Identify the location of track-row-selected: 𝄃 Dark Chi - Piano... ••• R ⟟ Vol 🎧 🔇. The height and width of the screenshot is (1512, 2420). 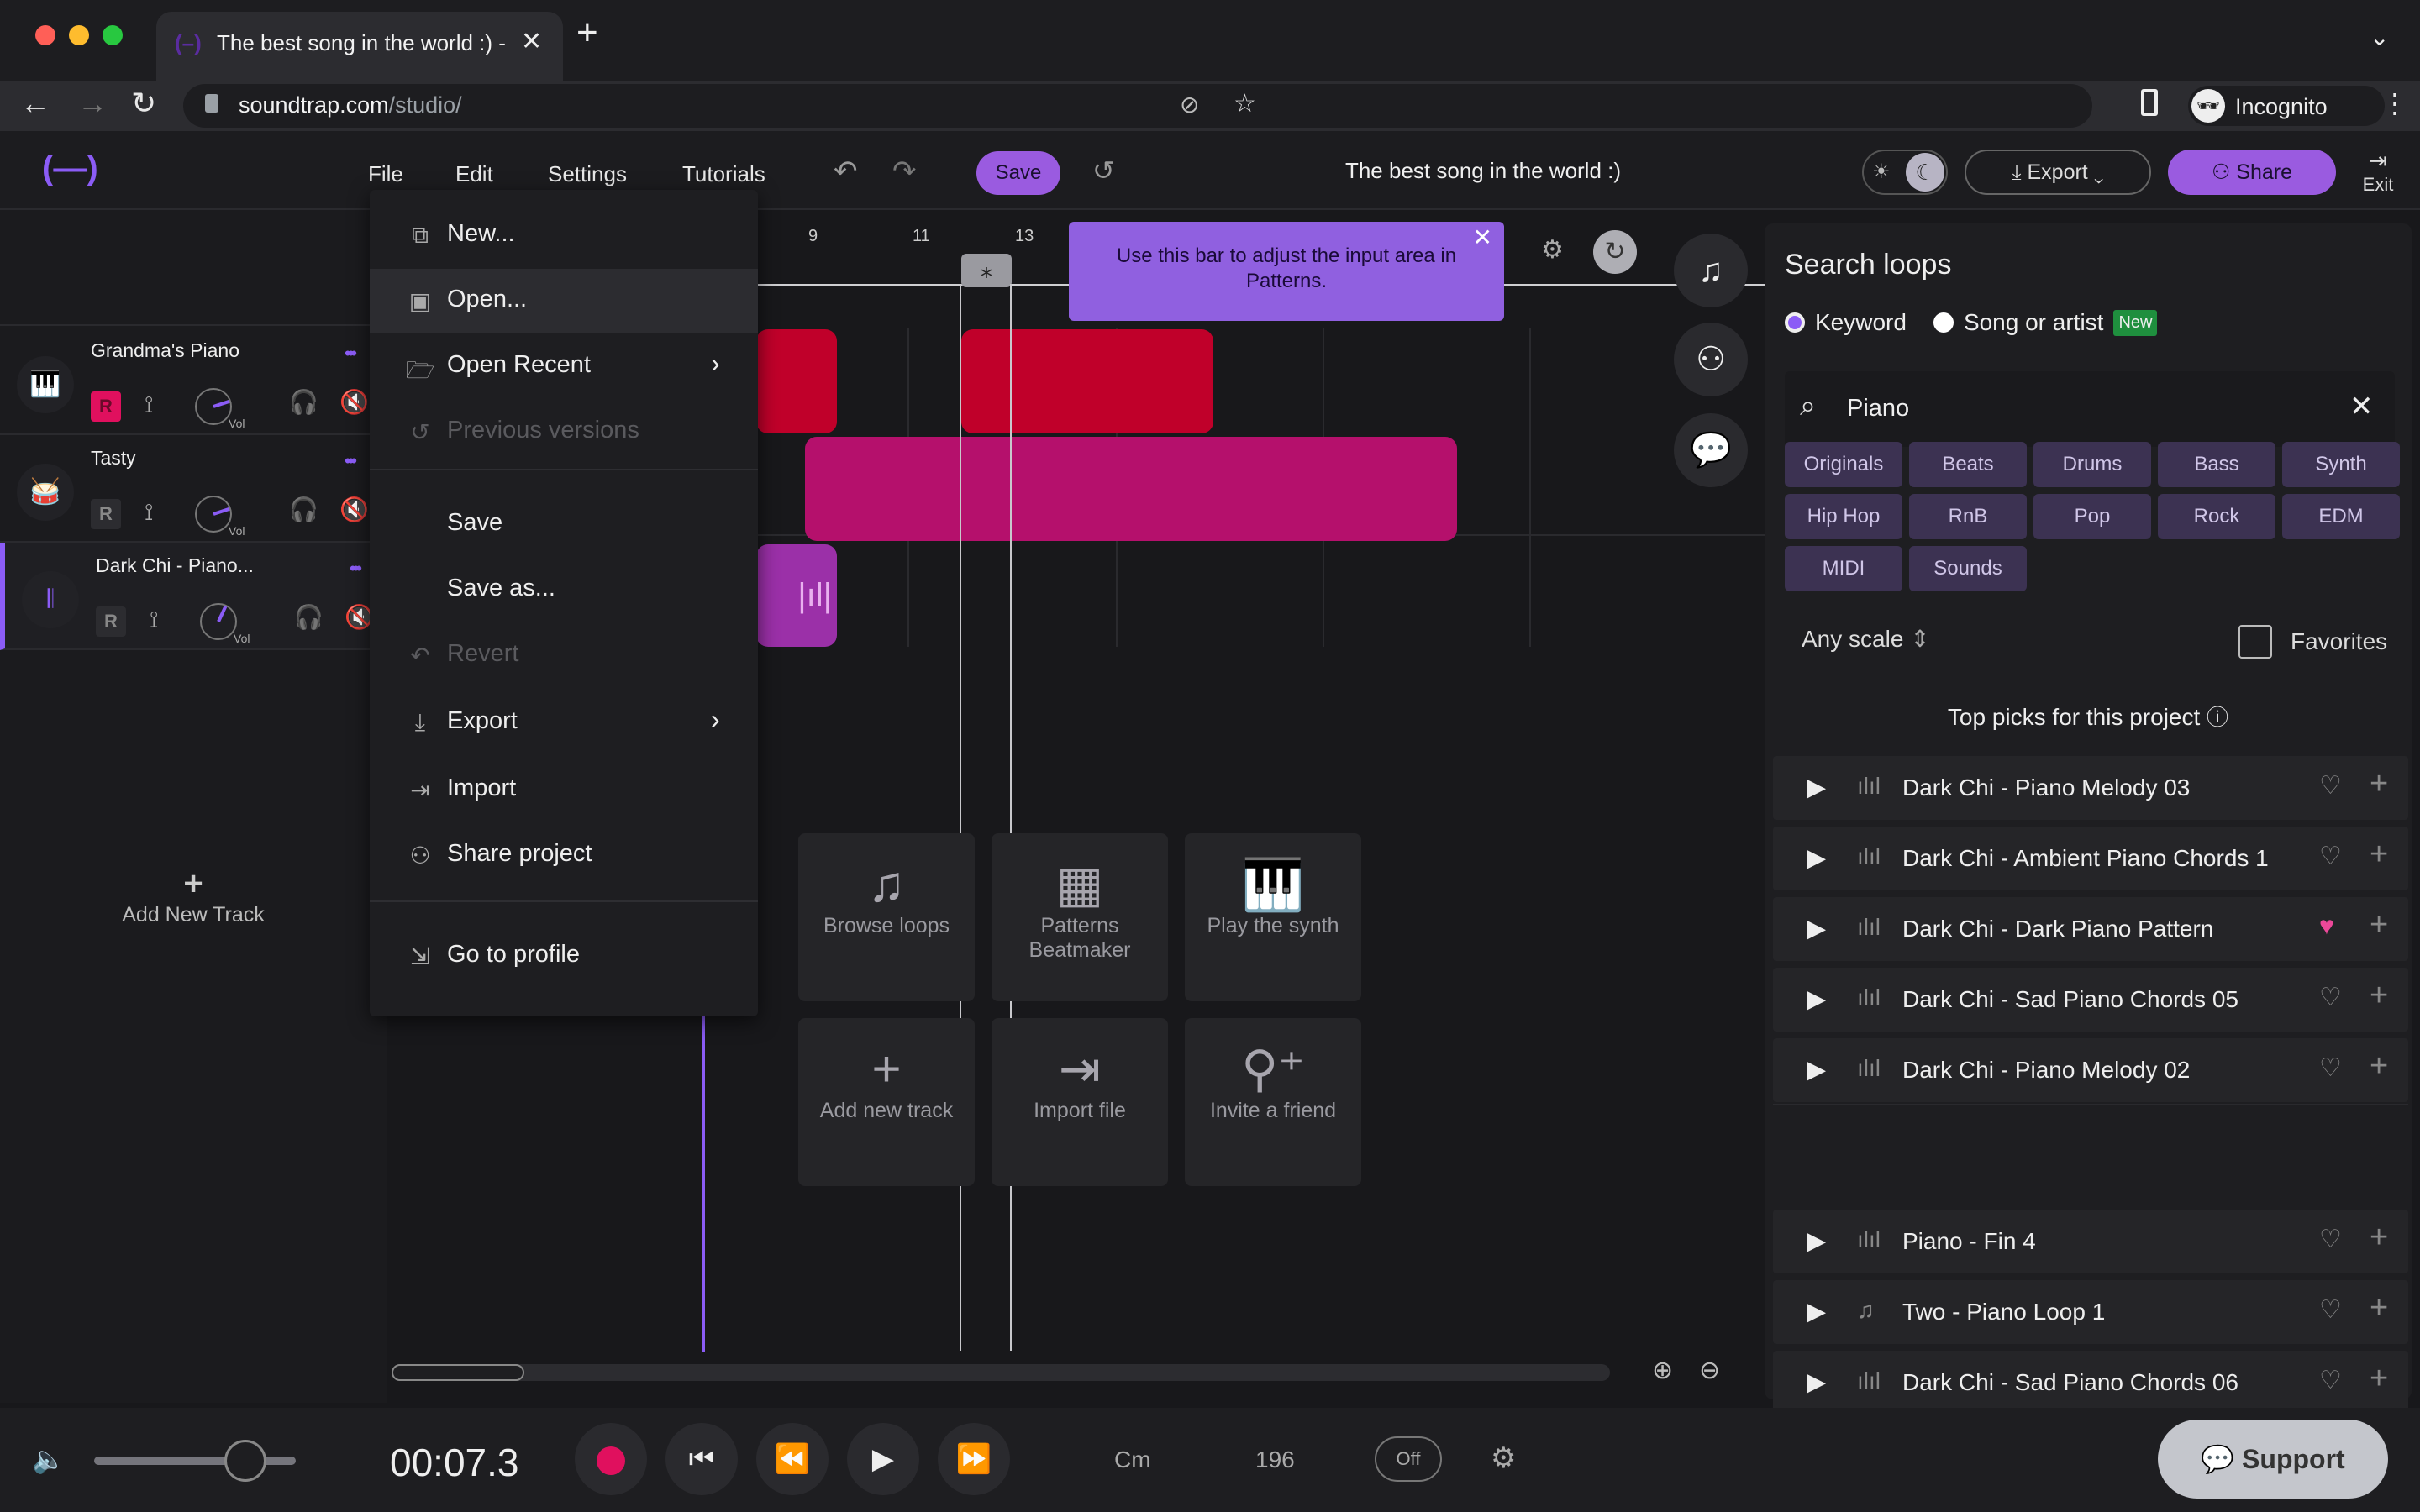
(187, 596).